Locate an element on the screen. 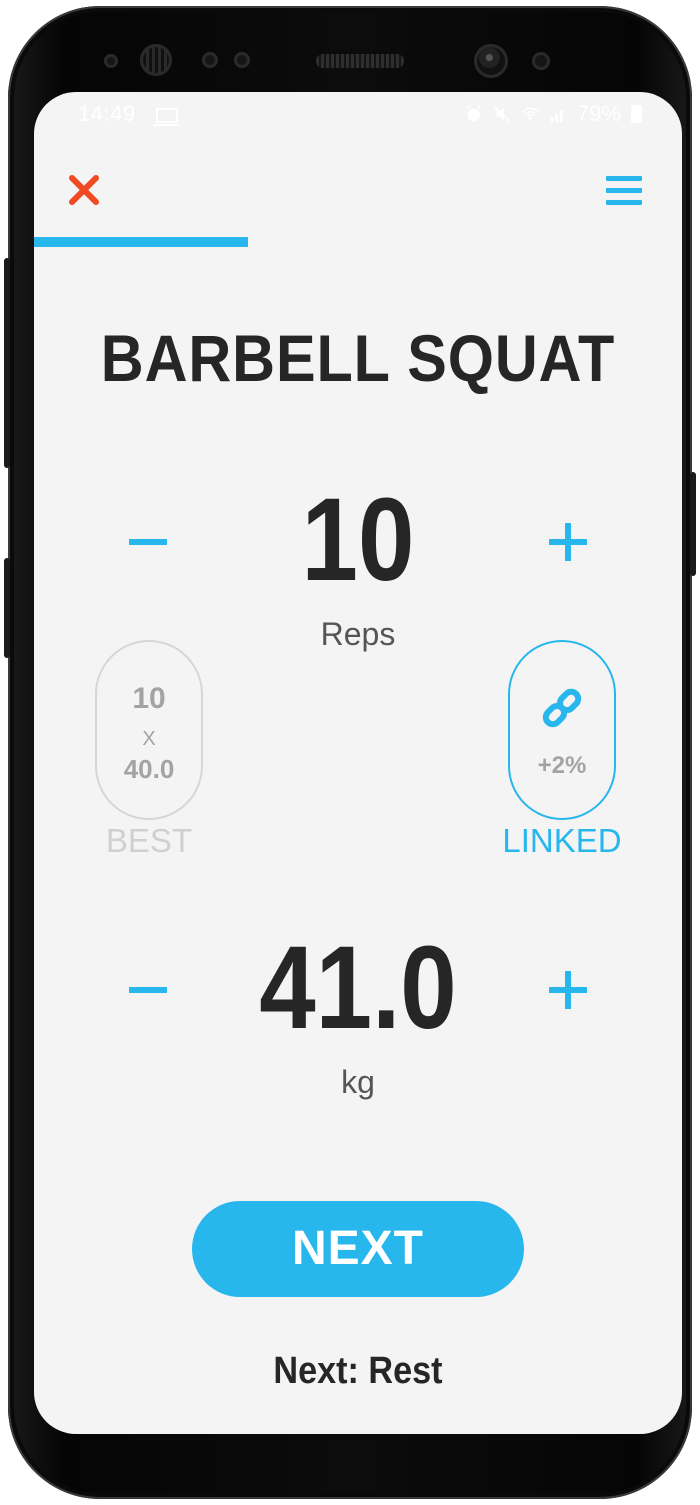 The width and height of the screenshot is (700, 1505). best-times-symbol: X is located at coordinates (149, 739).